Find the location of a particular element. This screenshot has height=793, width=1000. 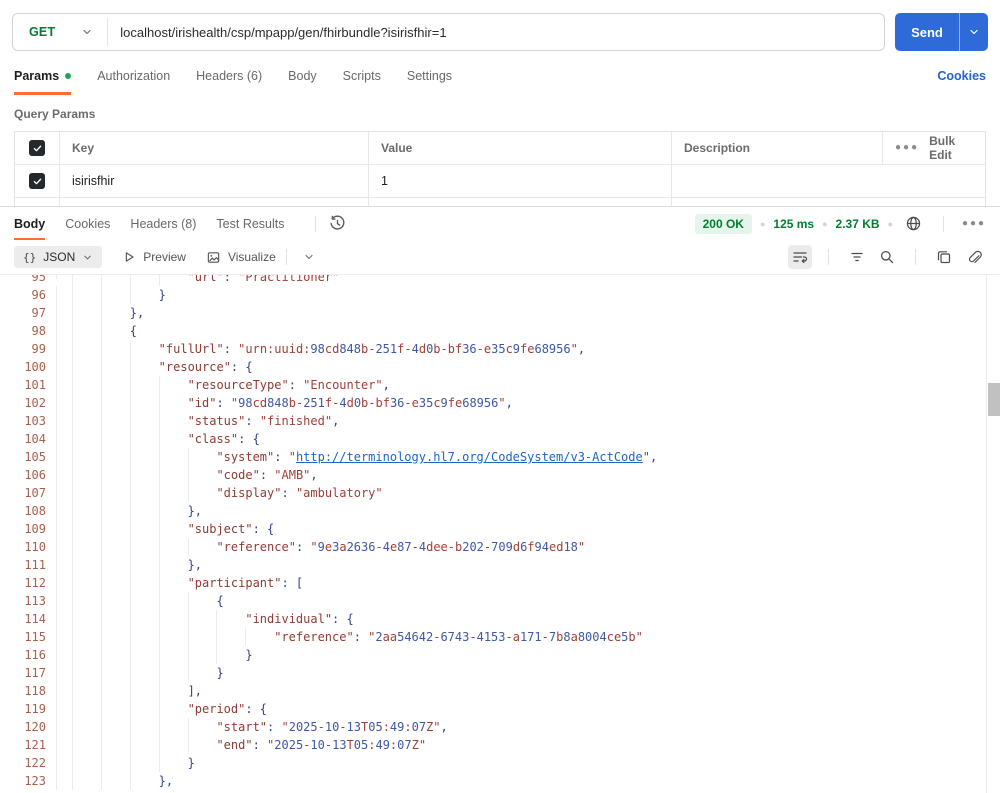

tab-settings: Settings is located at coordinates (429, 73).